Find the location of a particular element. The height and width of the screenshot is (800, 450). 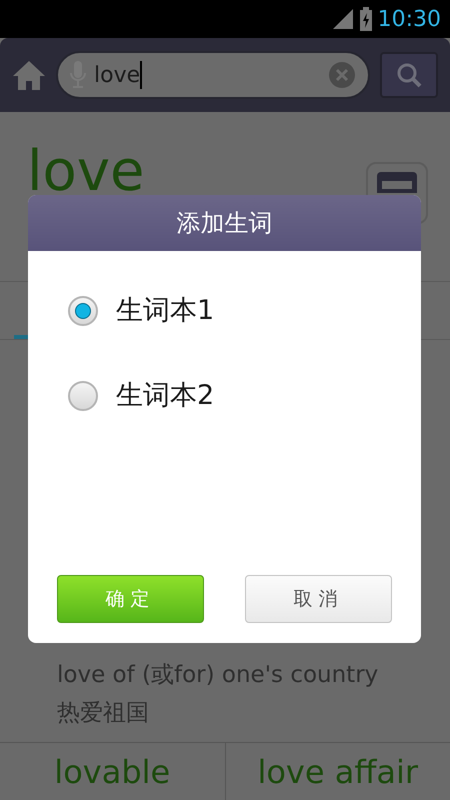

search-icon is located at coordinates (409, 75).